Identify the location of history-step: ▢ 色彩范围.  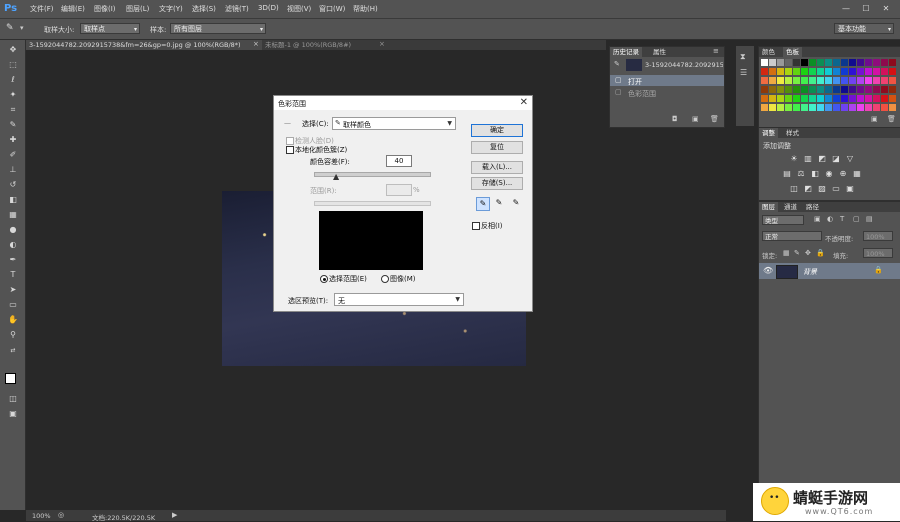
(667, 92).